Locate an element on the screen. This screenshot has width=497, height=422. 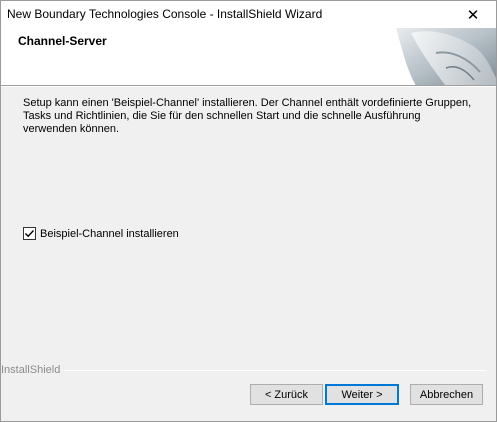
header-banner-image is located at coordinates (436, 56).